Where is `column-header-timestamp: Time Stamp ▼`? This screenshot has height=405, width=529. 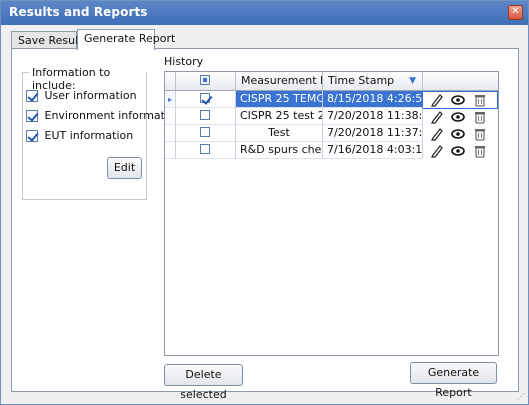
column-header-timestamp: Time Stamp ▼ is located at coordinates (373, 81).